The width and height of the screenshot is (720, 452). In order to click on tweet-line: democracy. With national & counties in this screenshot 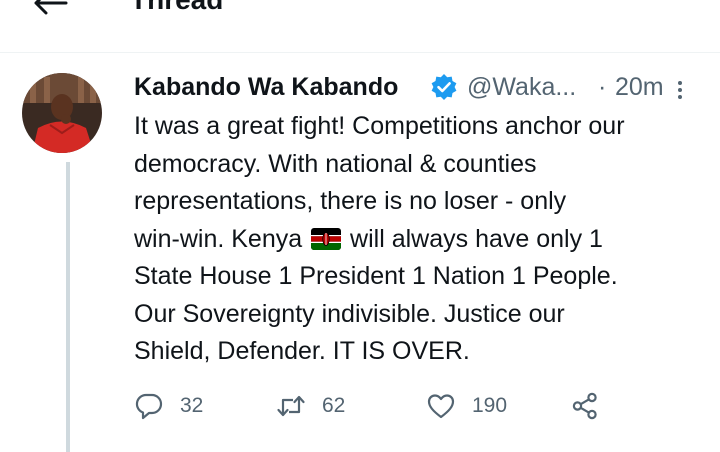, I will do `click(335, 163)`.